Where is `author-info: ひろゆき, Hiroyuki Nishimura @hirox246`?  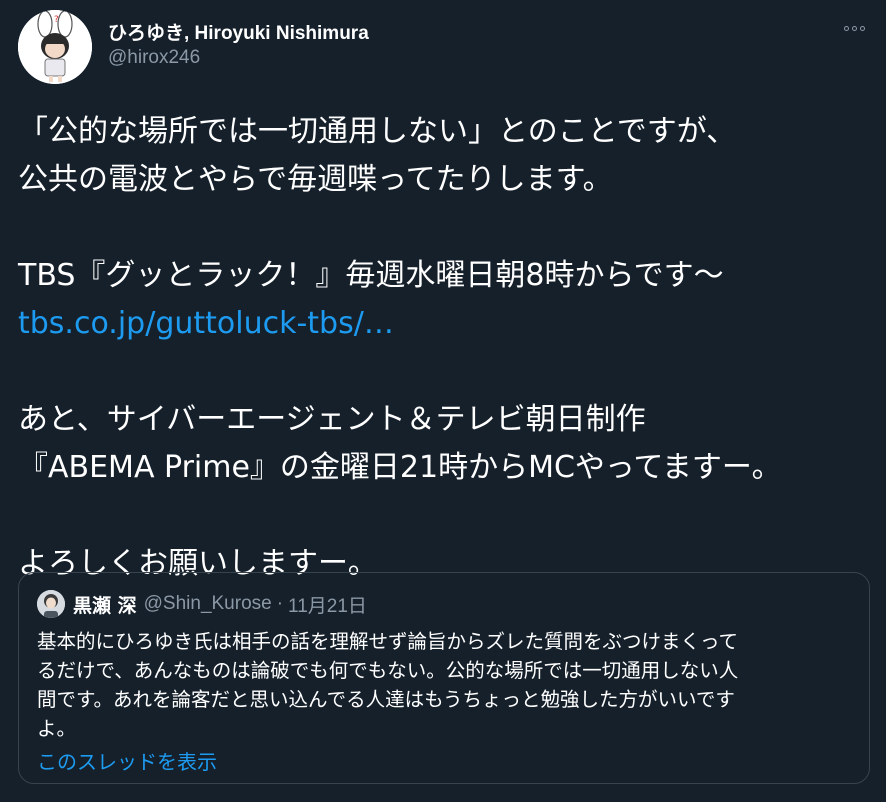
author-info: ひろゆき, Hiroyuki Nishimura @hirox246 is located at coordinates (238, 46).